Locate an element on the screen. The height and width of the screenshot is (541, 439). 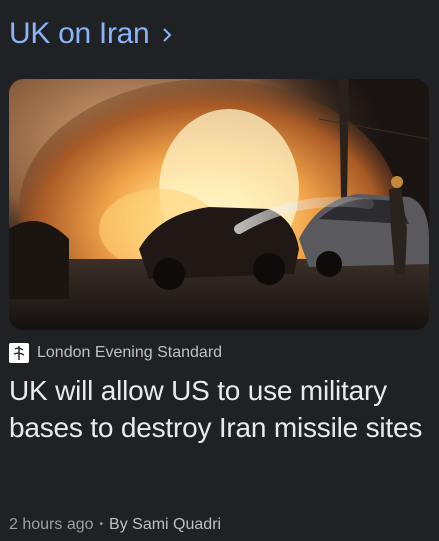
london-evening-standard-logo is located at coordinates (19, 353).